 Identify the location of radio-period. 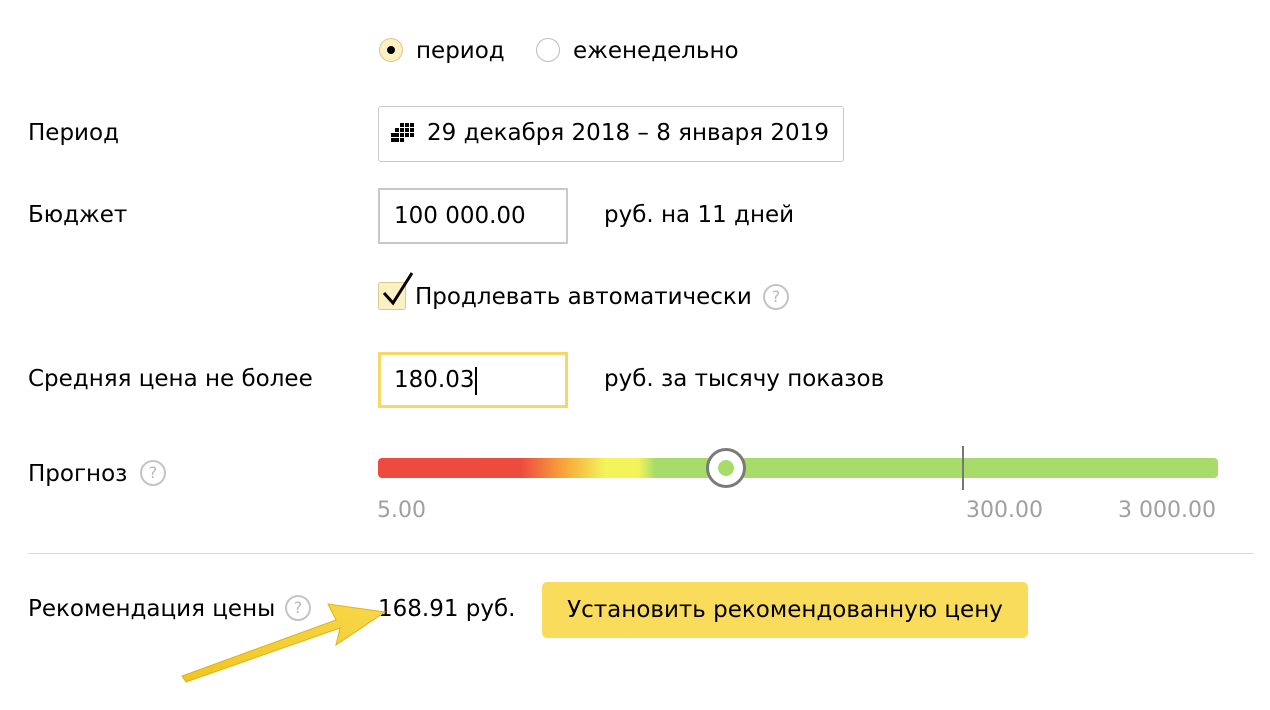
(391, 50).